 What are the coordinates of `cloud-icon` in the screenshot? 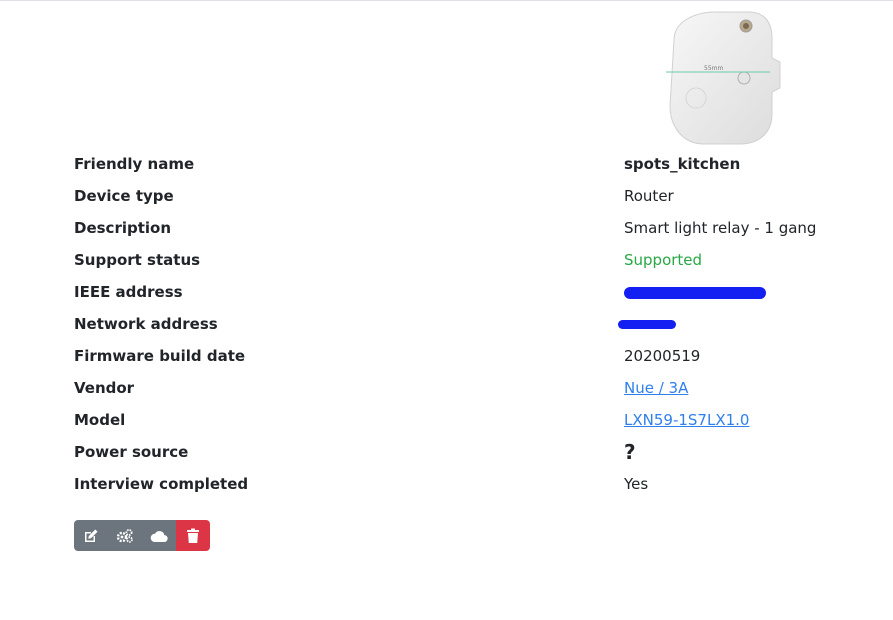 It's located at (159, 536).